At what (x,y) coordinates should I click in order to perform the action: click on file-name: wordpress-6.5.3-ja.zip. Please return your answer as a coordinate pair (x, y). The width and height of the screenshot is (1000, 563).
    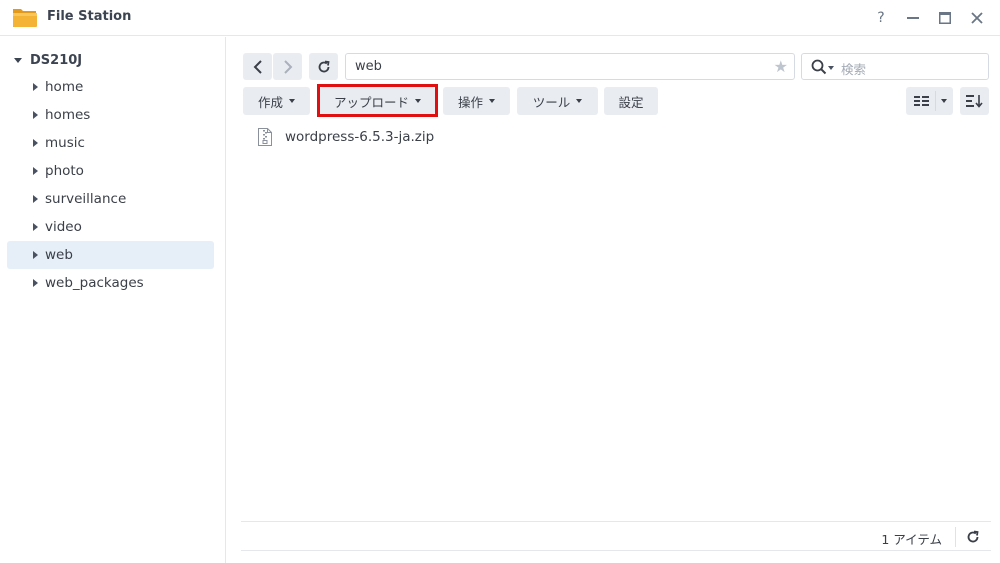
    Looking at the image, I should click on (360, 137).